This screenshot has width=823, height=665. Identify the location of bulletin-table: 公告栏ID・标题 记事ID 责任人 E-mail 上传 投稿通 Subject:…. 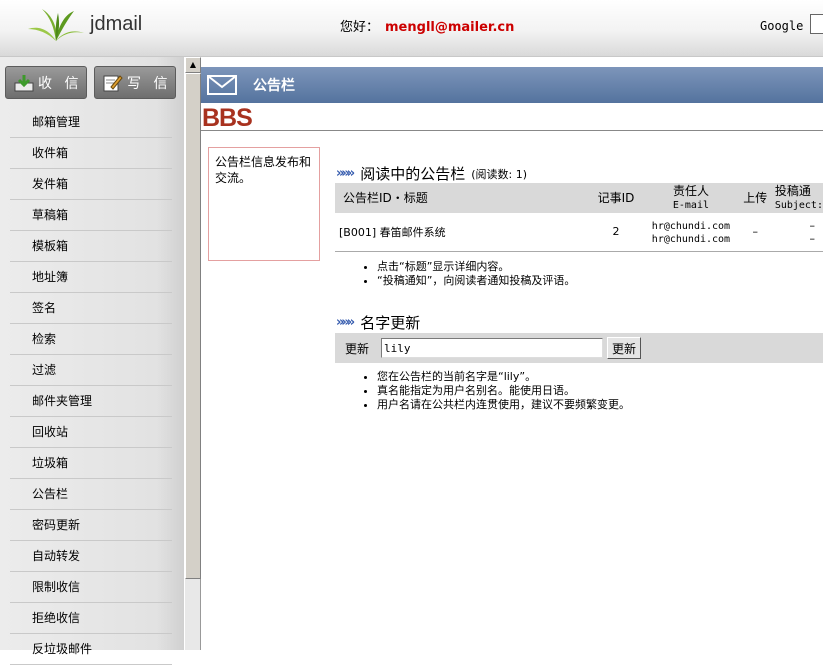
(579, 217).